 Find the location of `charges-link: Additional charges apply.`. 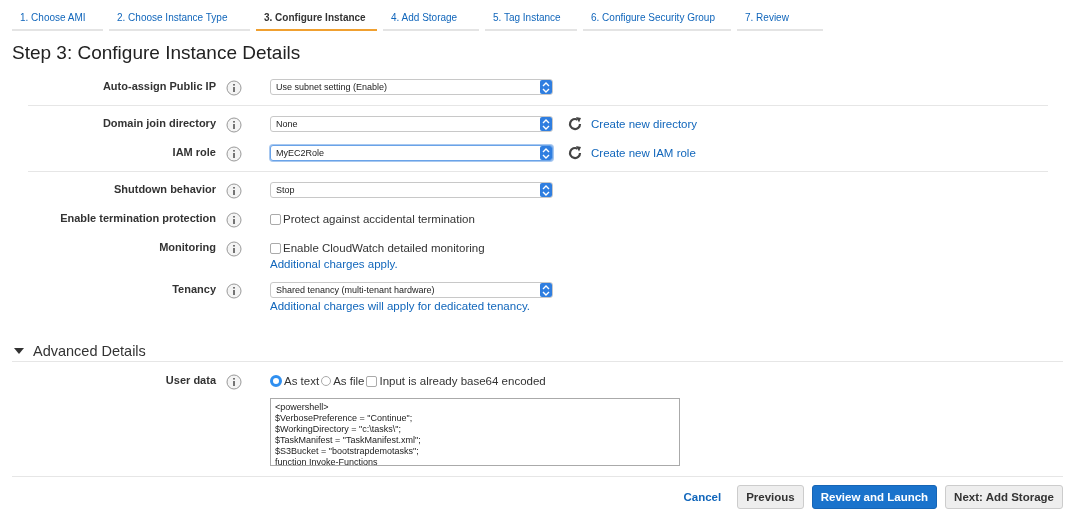

charges-link: Additional charges apply. is located at coordinates (377, 264).